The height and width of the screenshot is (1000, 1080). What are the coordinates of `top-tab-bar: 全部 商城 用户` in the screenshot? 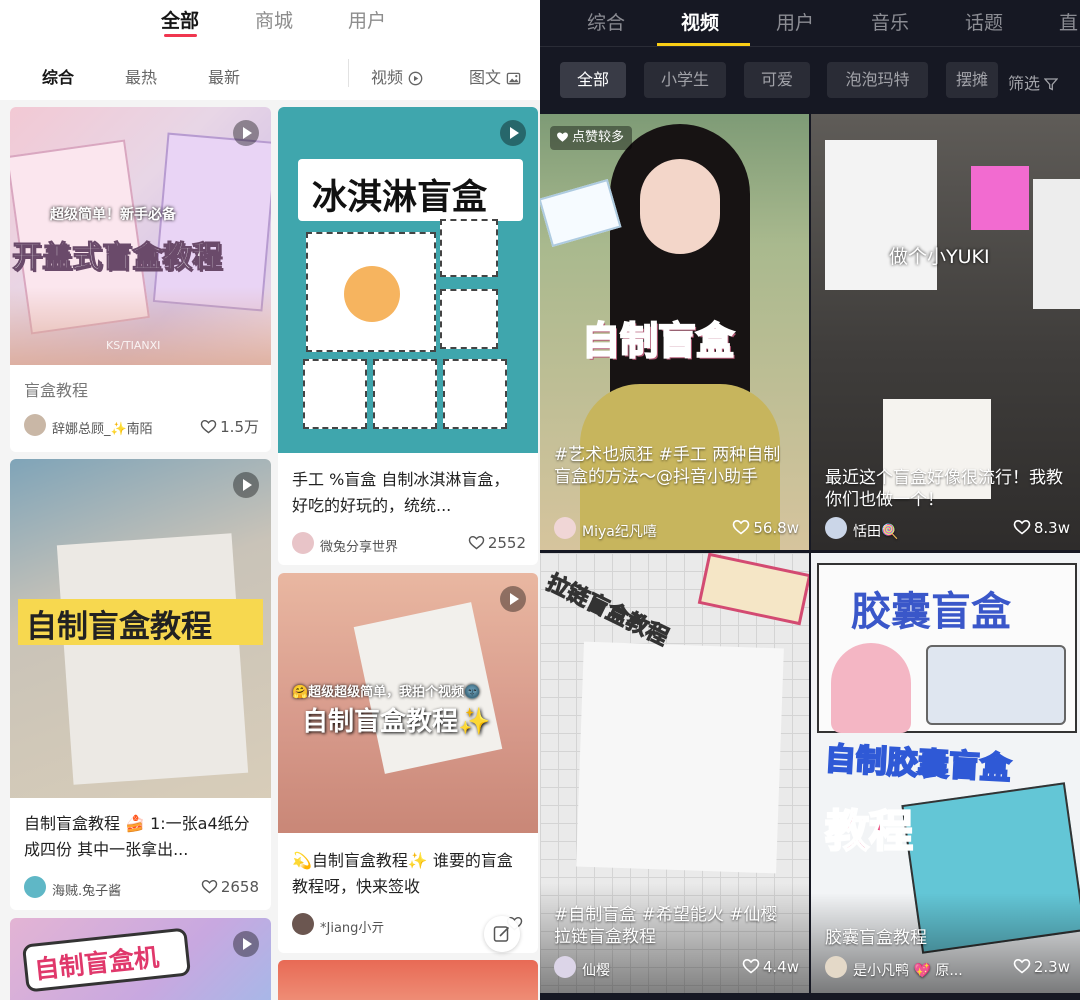 It's located at (270, 23).